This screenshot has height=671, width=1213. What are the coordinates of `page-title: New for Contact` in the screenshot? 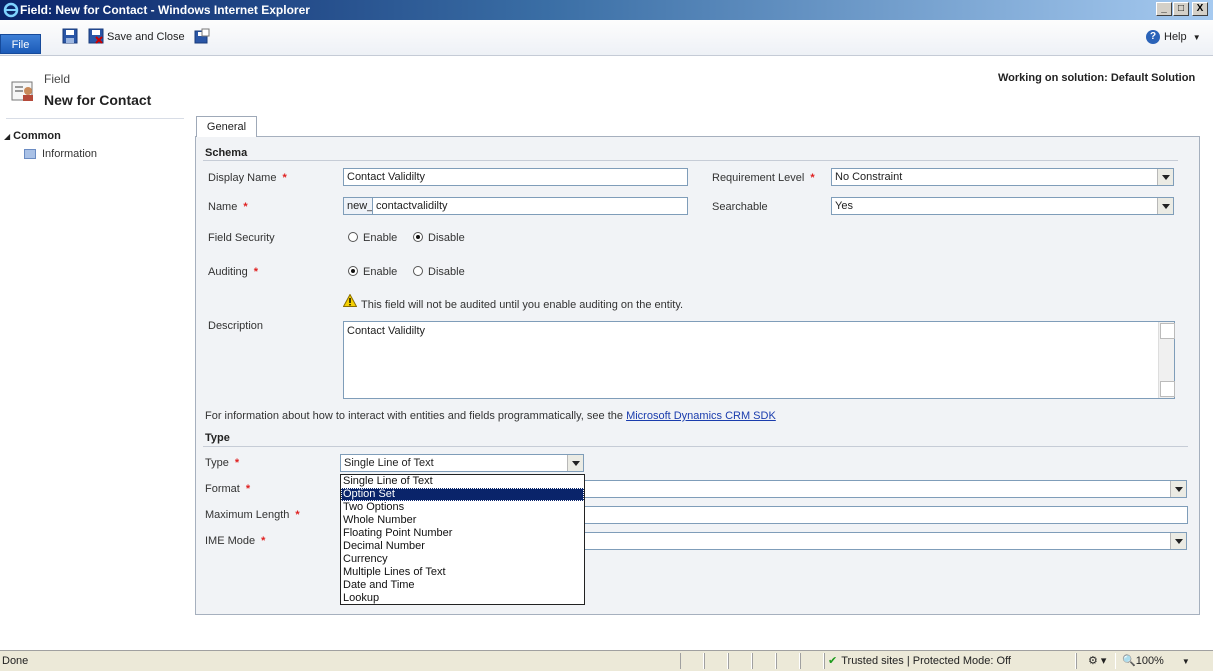 It's located at (98, 100).